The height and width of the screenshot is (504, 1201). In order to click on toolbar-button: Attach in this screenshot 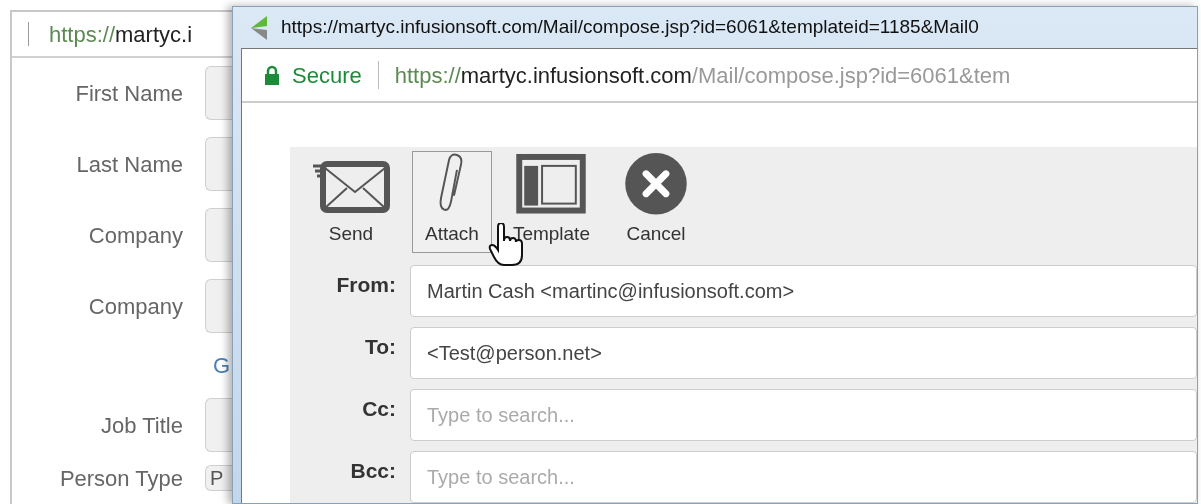, I will do `click(452, 202)`.